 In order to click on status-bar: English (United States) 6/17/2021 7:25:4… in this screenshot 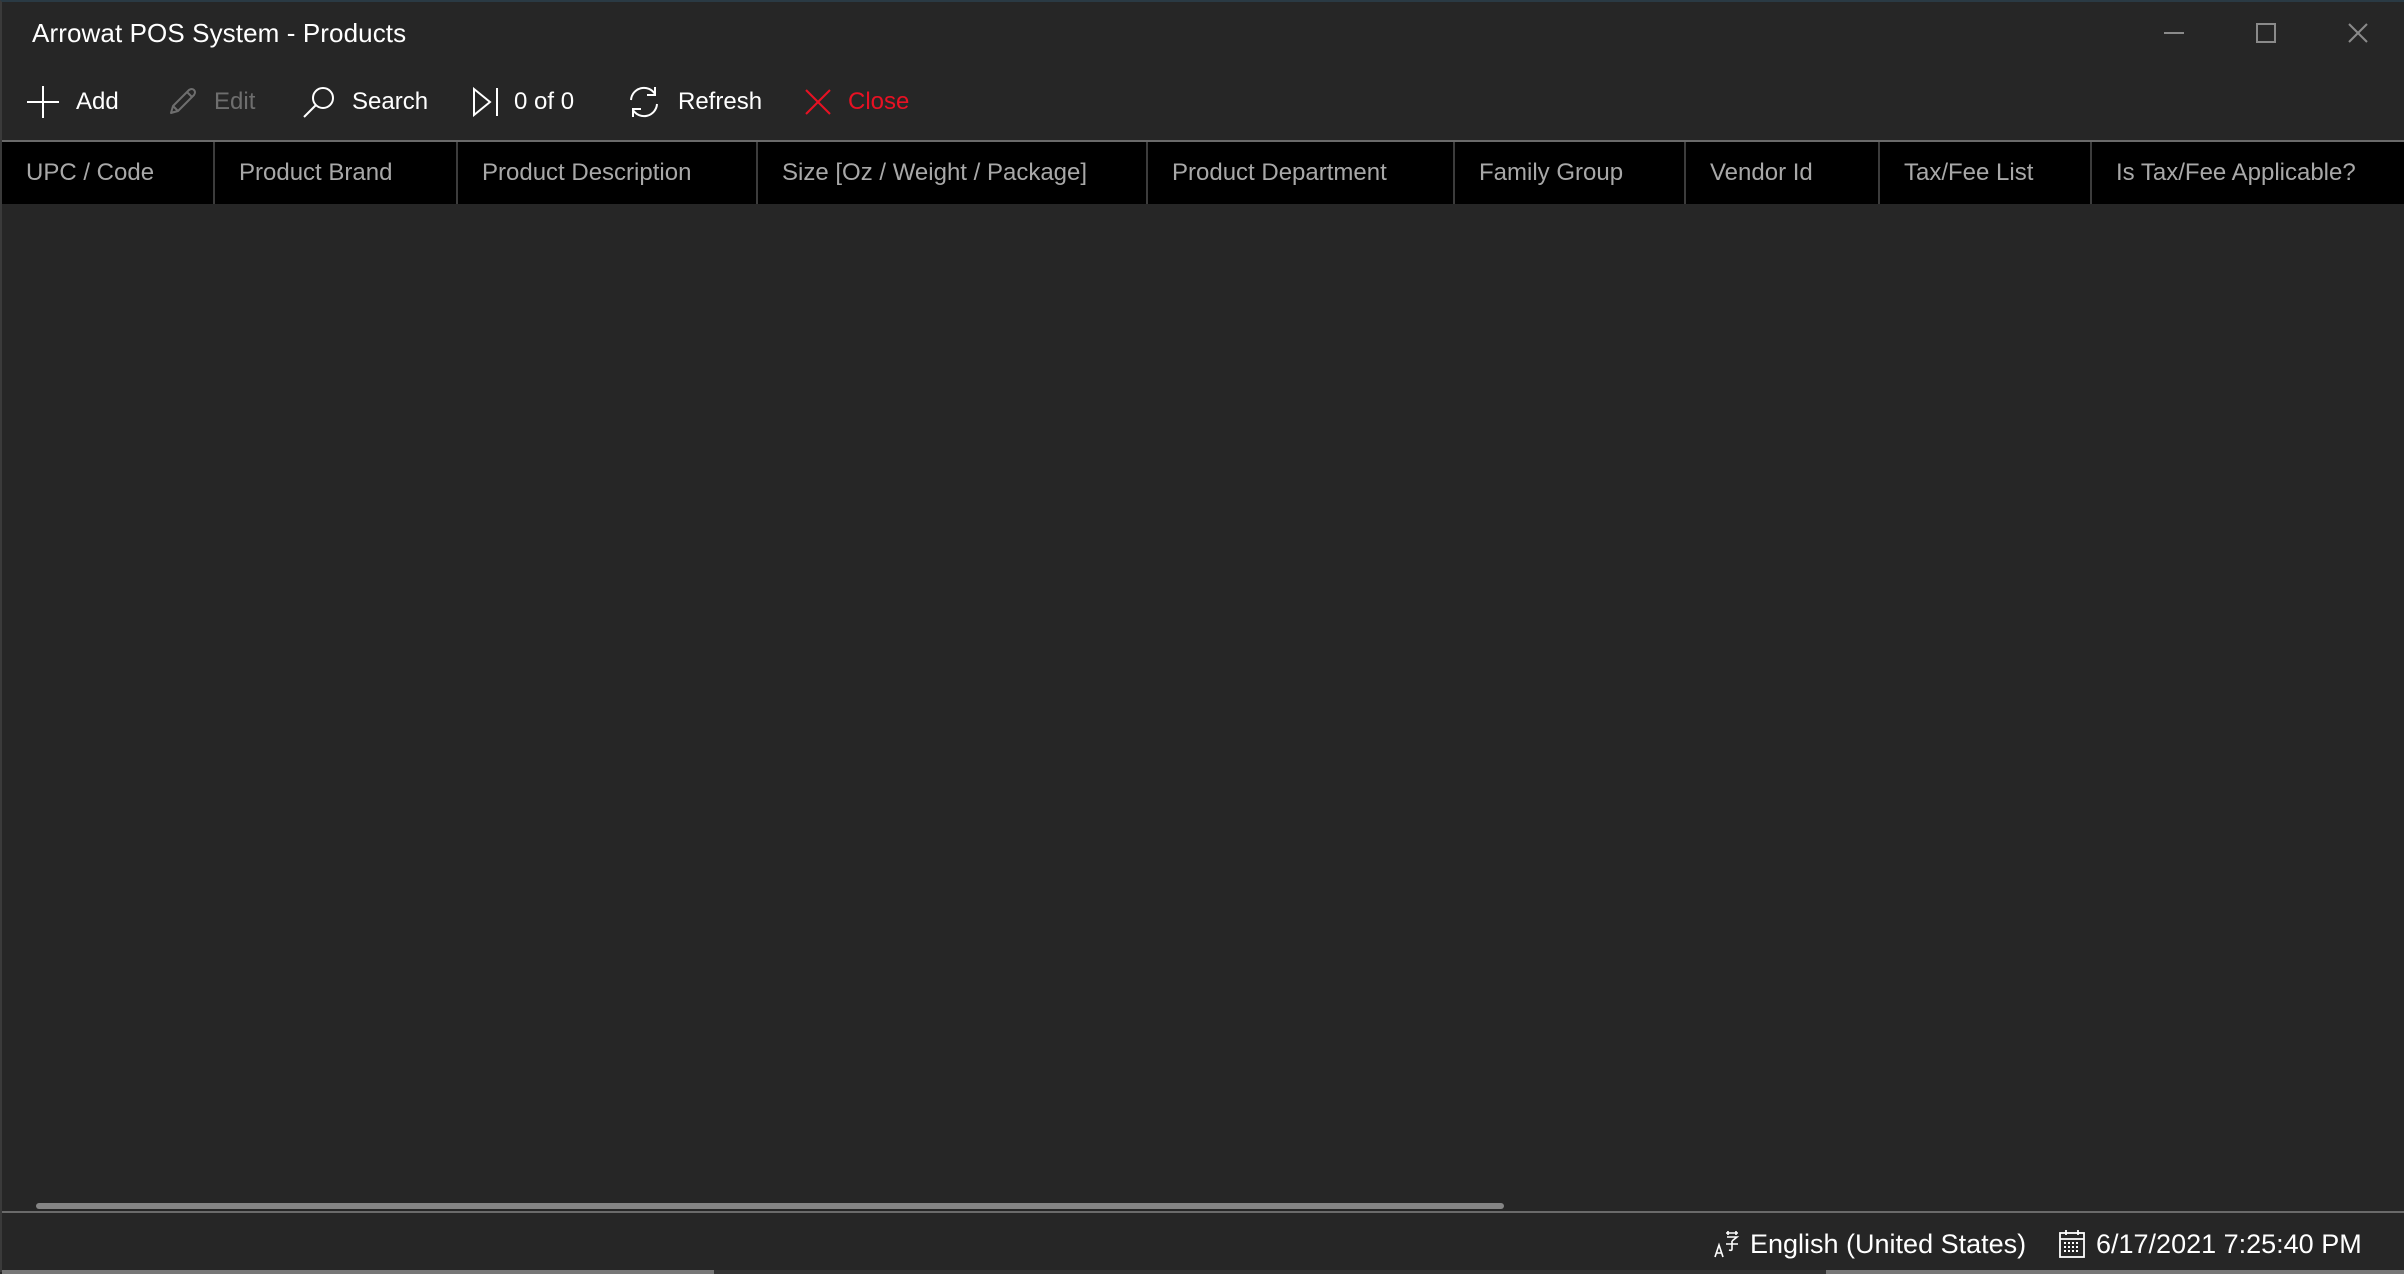, I will do `click(1203, 1242)`.